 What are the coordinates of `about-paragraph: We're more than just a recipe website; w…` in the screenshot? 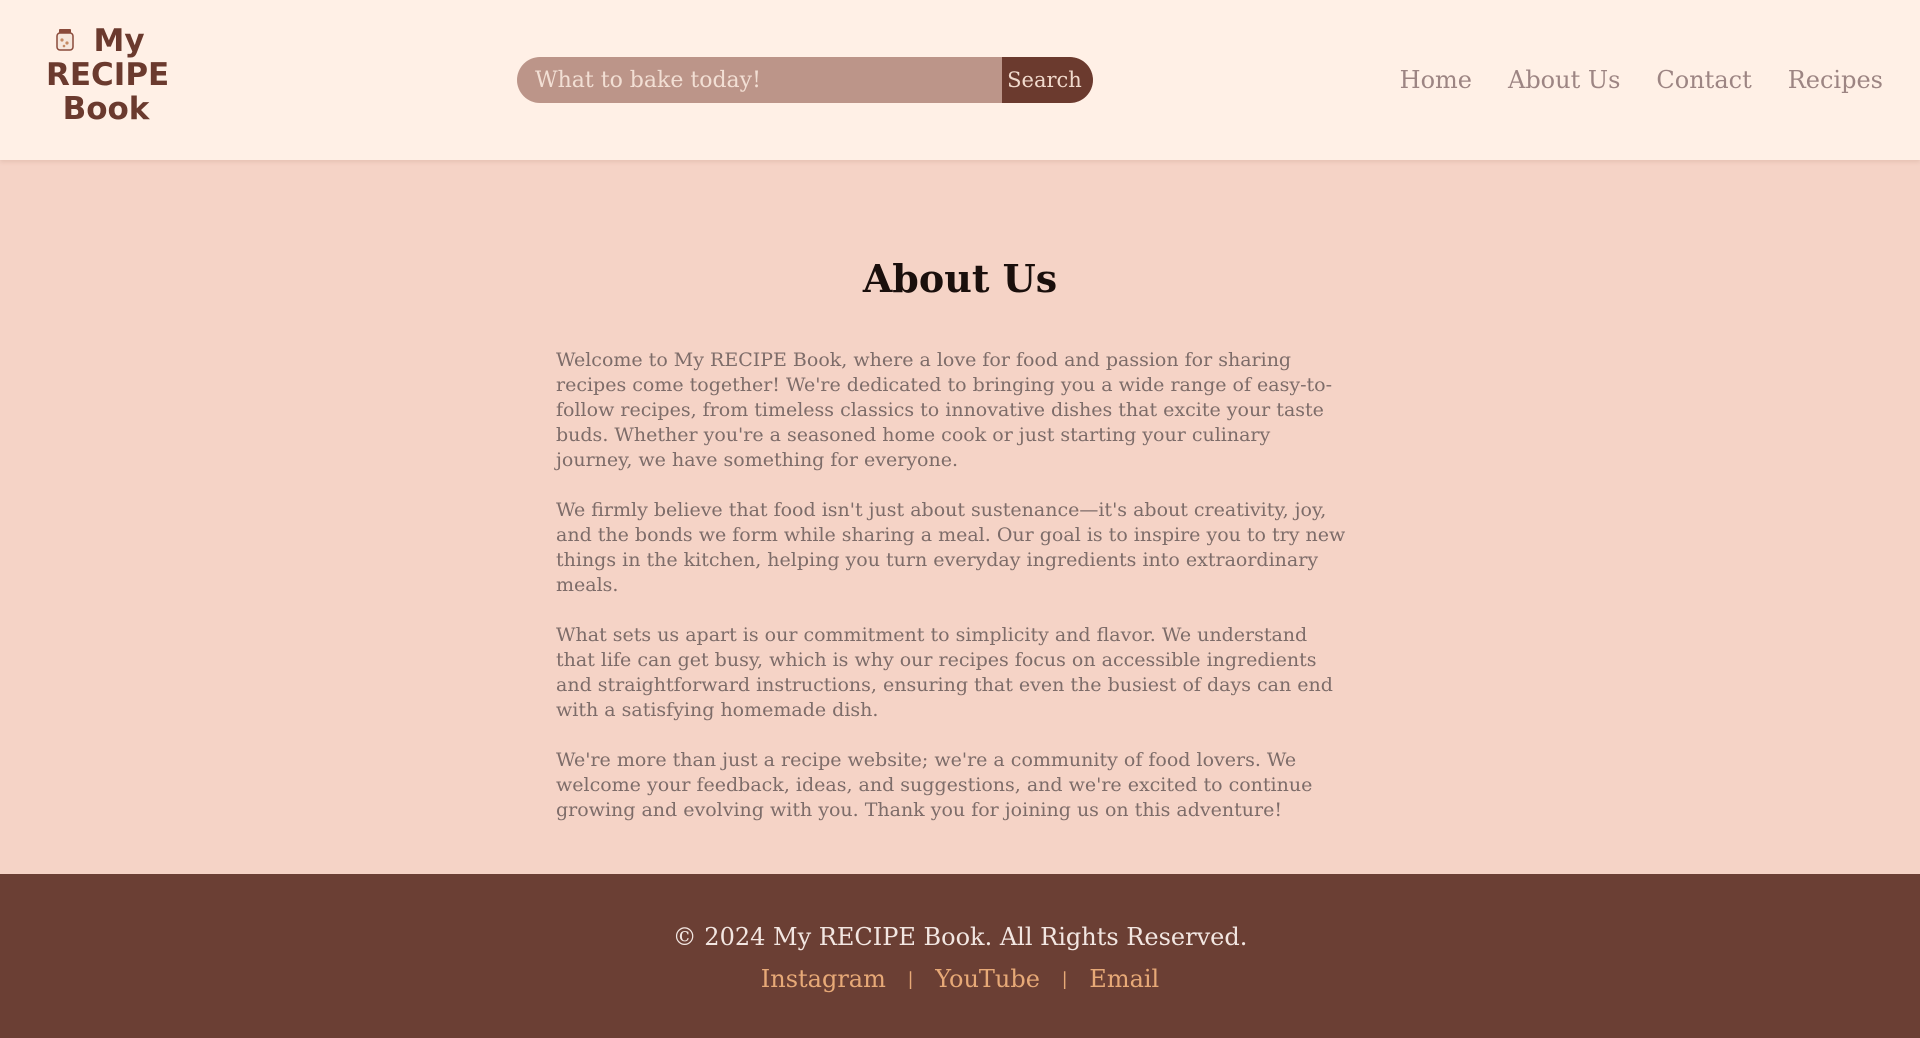 It's located at (934, 785).